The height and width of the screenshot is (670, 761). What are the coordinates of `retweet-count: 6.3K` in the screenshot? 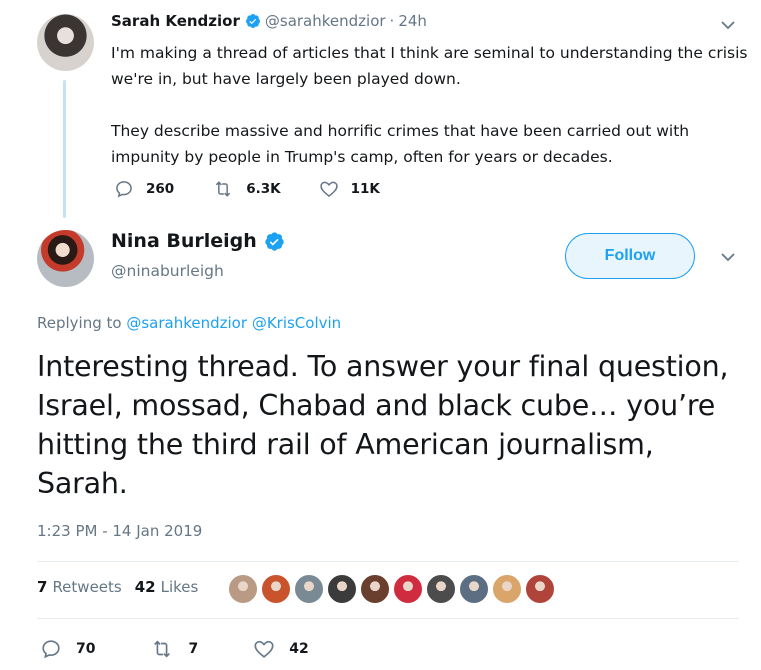 It's located at (263, 189).